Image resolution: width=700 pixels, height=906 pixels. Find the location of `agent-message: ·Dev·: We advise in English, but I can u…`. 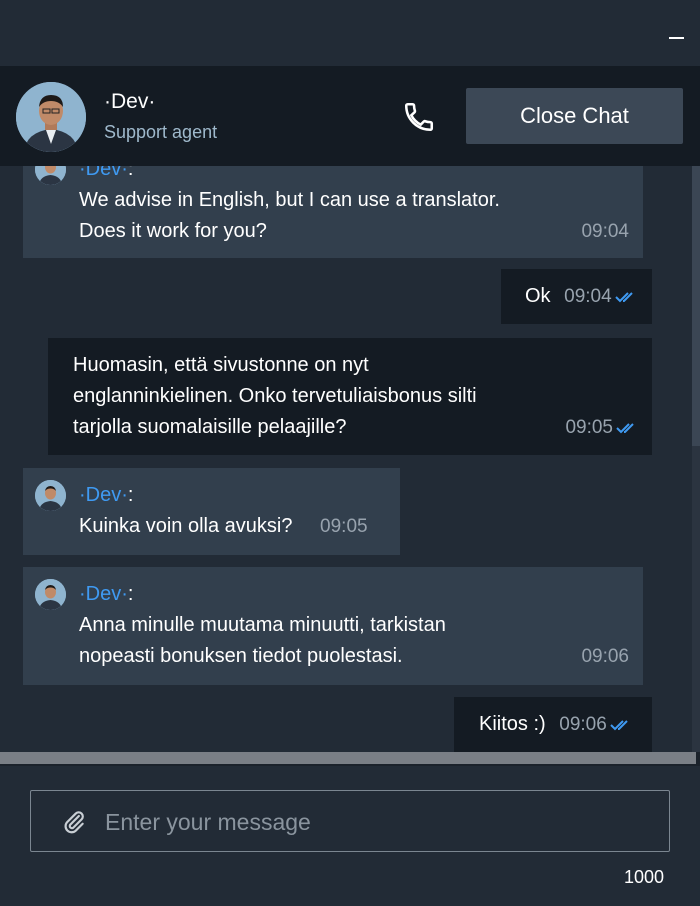

agent-message: ·Dev·: We advise in English, but I can u… is located at coordinates (333, 212).